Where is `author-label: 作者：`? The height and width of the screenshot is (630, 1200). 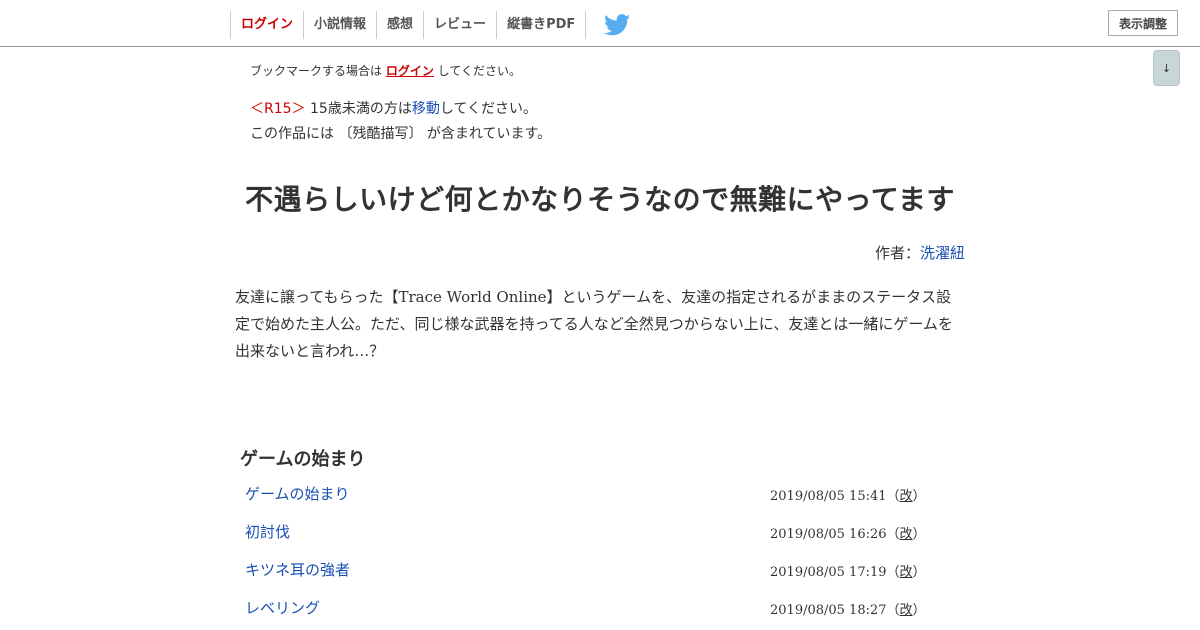
author-label: 作者： is located at coordinates (897, 253).